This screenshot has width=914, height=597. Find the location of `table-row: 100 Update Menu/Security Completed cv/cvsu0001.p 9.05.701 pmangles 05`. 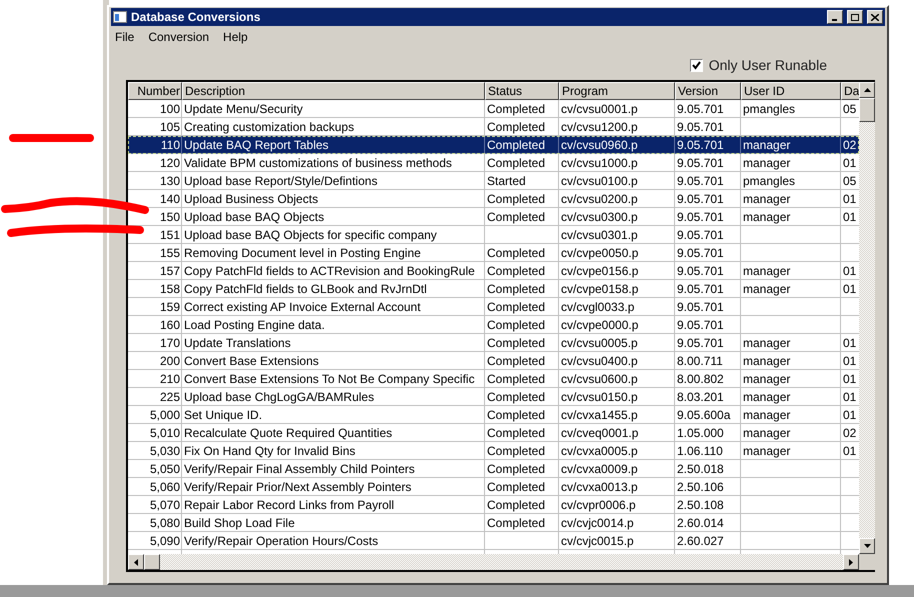

table-row: 100 Update Menu/Security Completed cv/cvsu0001.p 9.05.701 pmangles 05 is located at coordinates (493, 109).